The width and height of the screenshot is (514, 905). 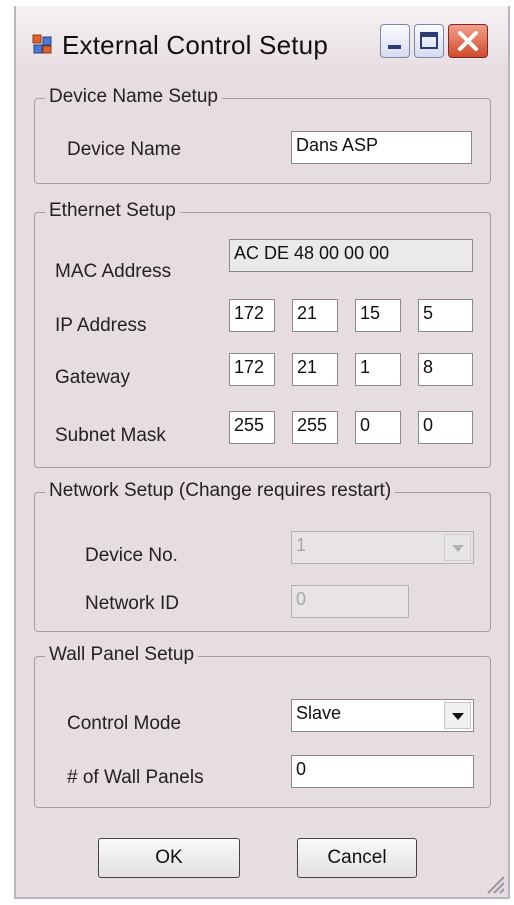 I want to click on network-id-label: Network ID, so click(x=132, y=603).